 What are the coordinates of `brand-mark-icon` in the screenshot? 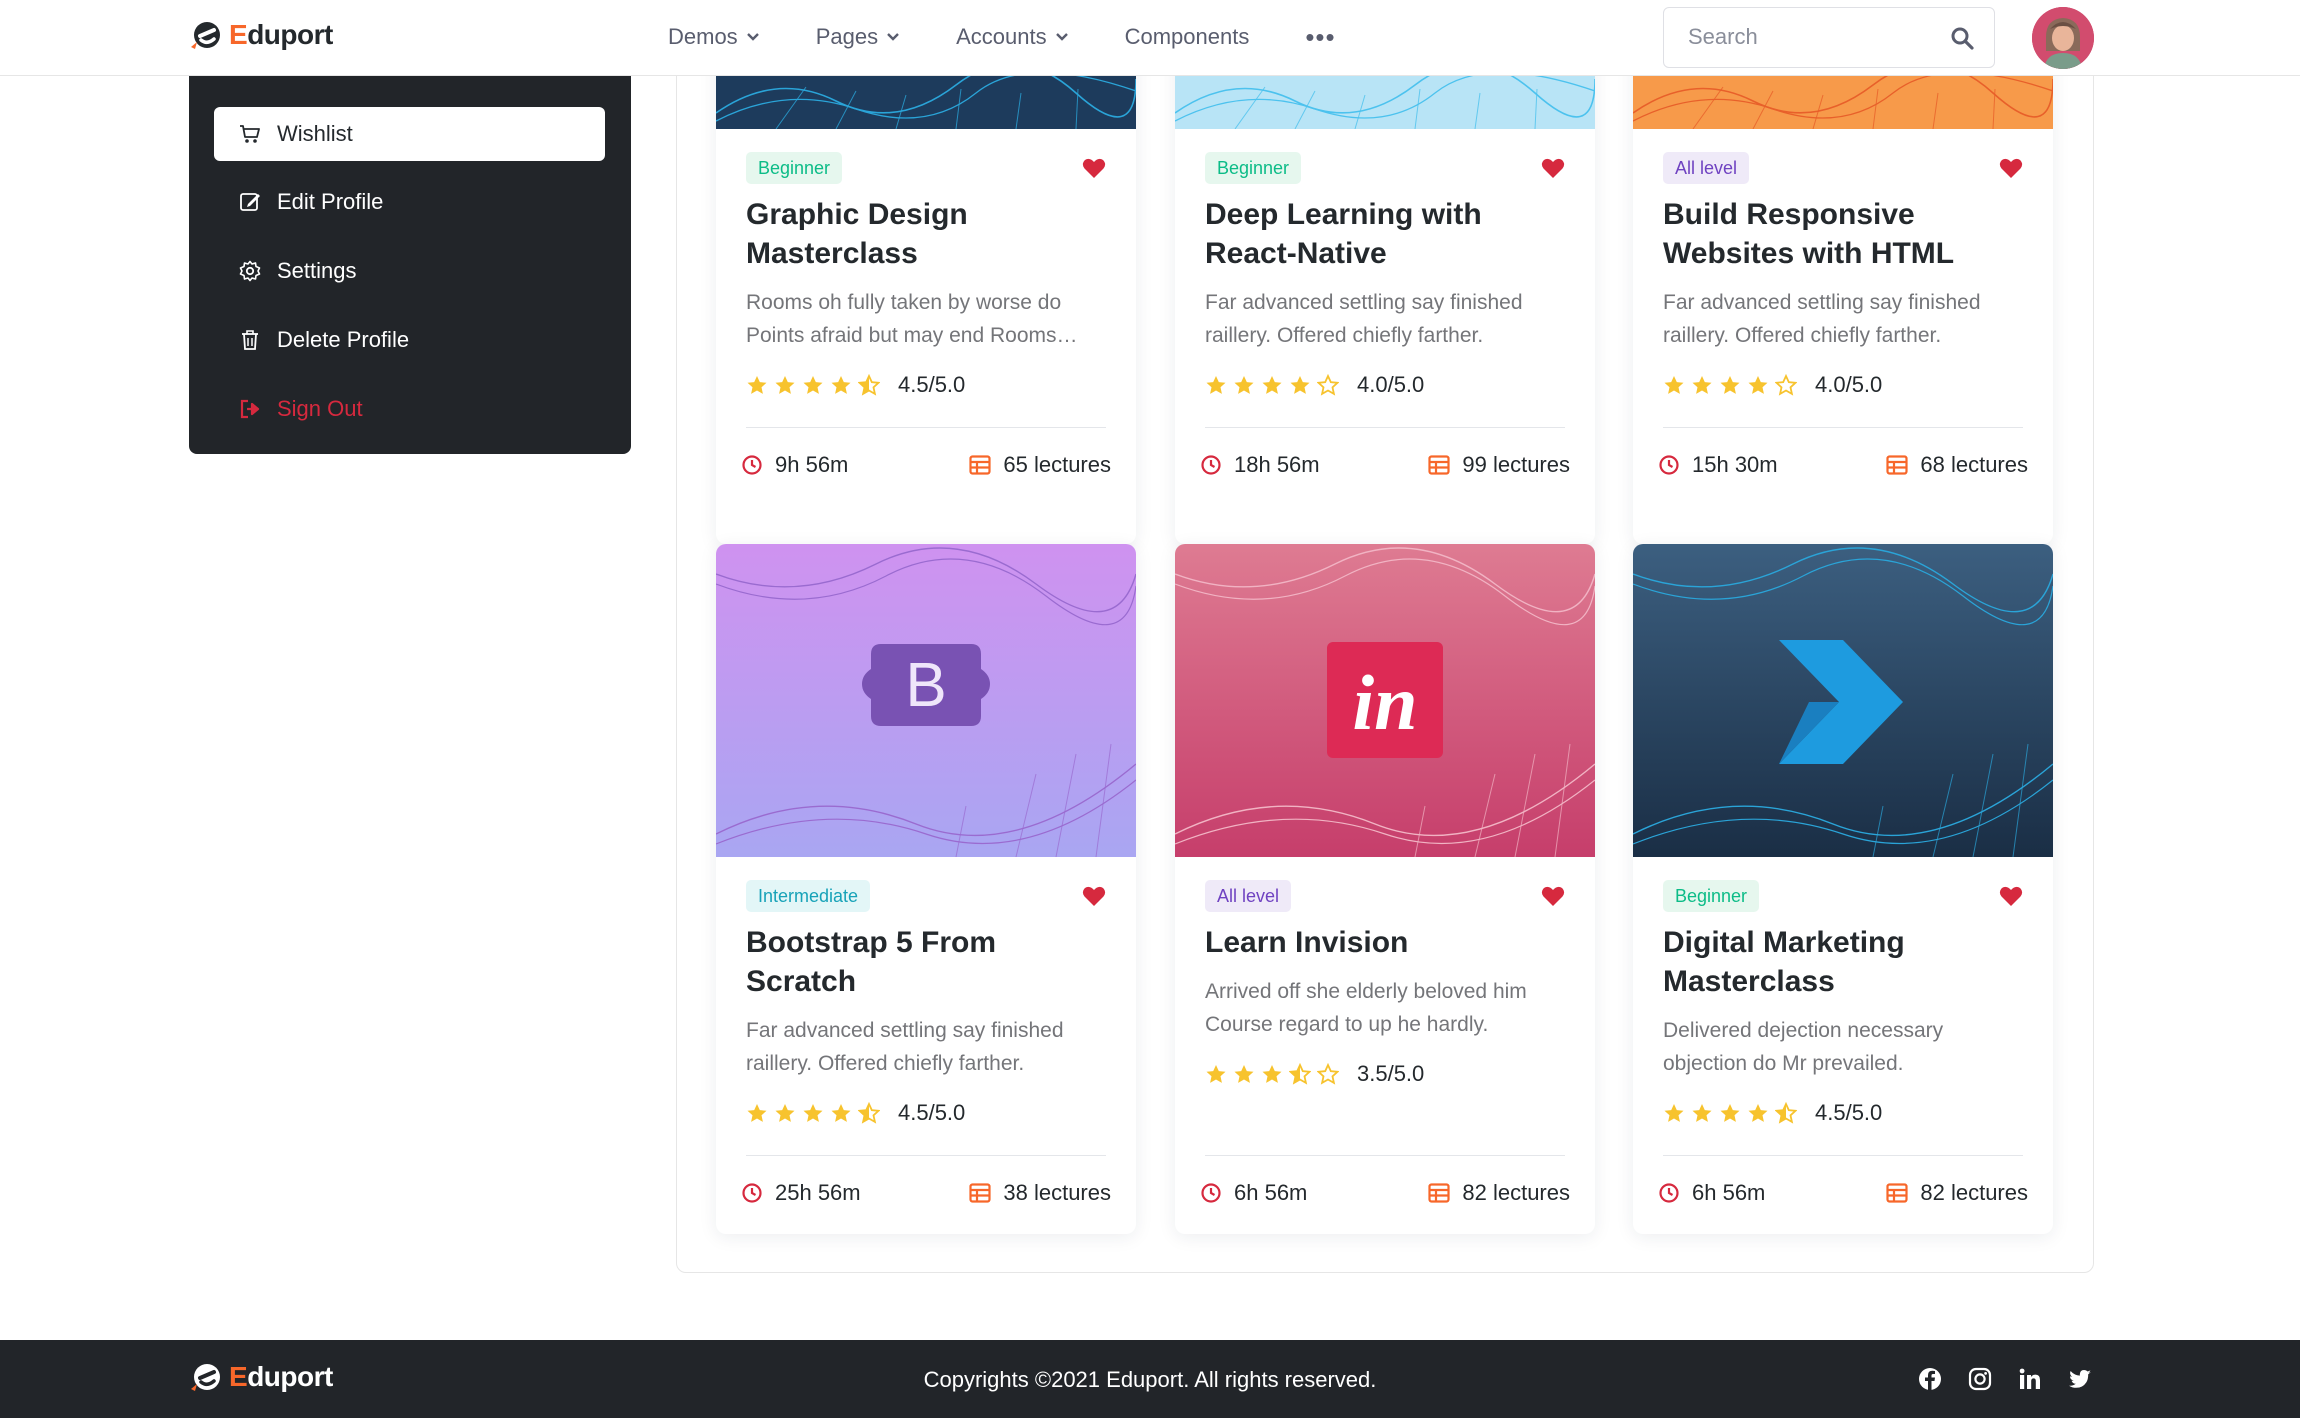 It's located at (205, 35).